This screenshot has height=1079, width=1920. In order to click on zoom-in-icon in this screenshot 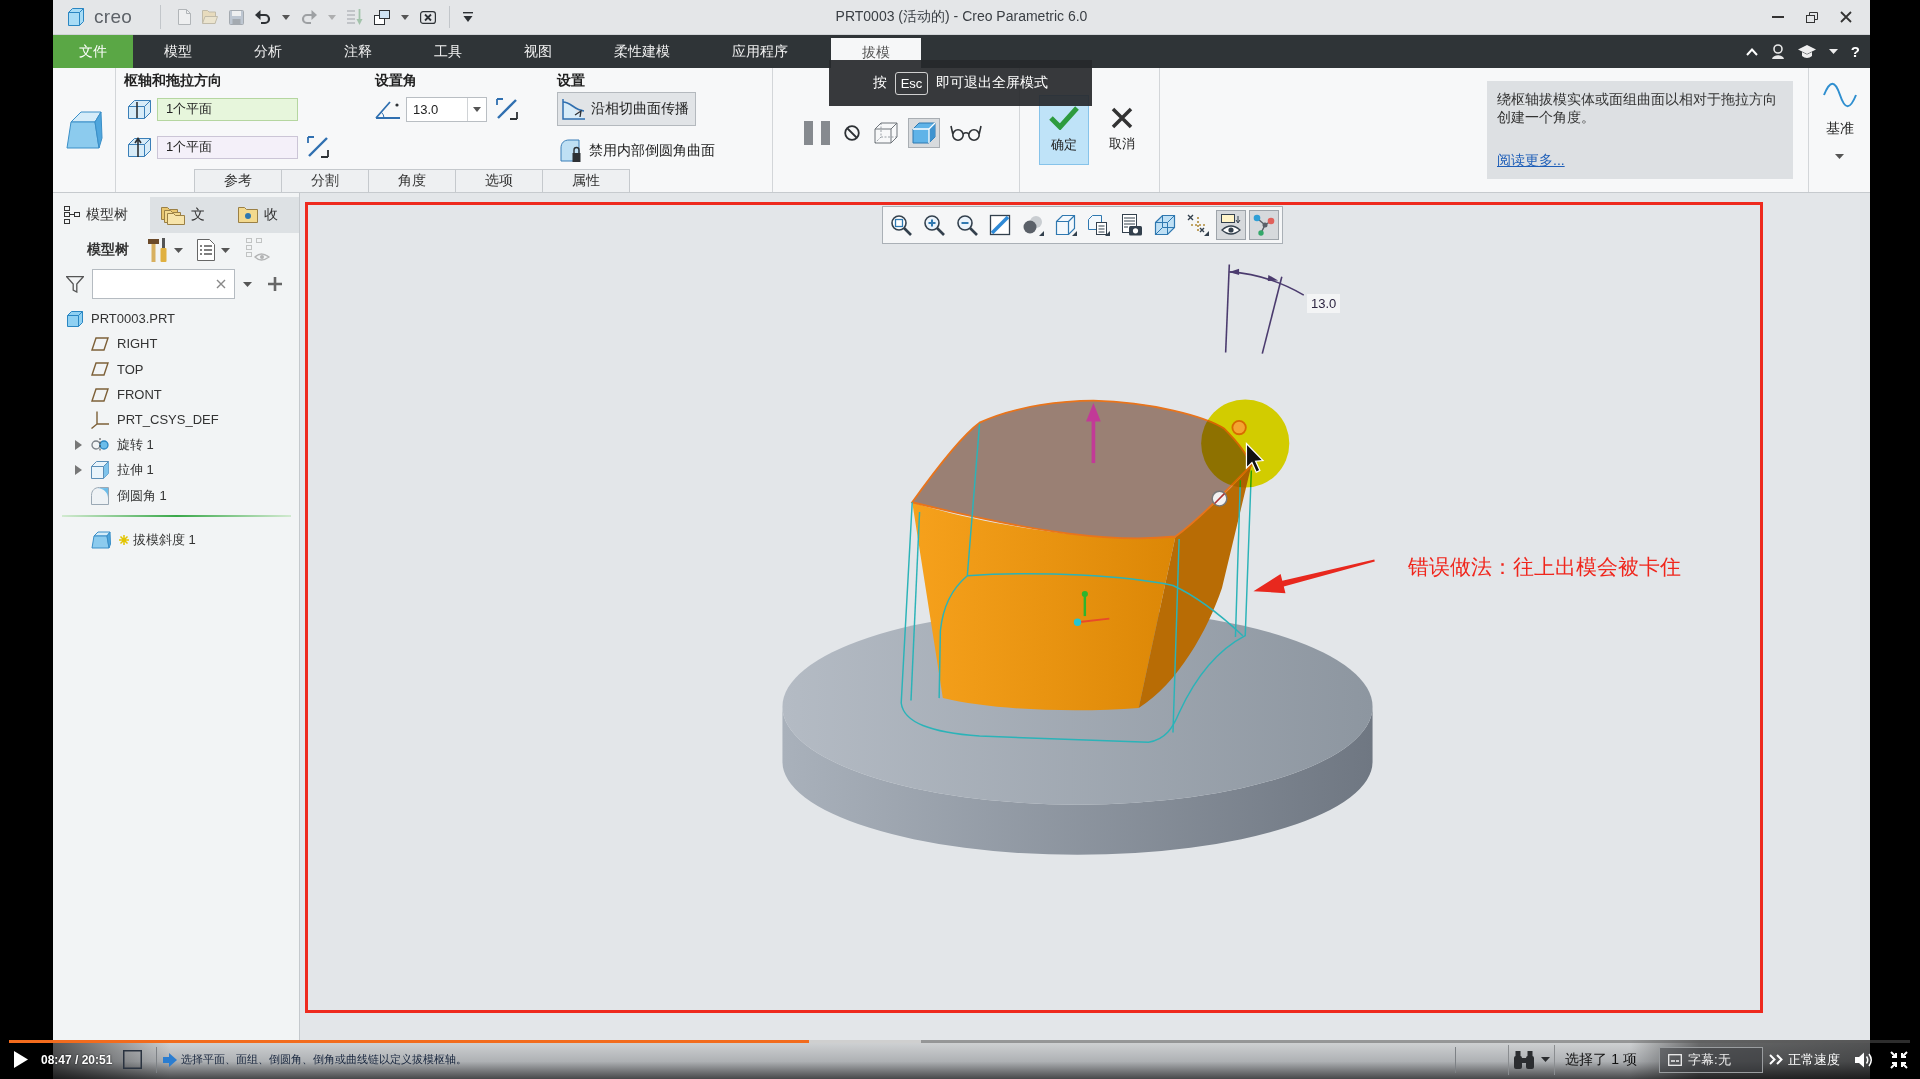, I will do `click(934, 225)`.